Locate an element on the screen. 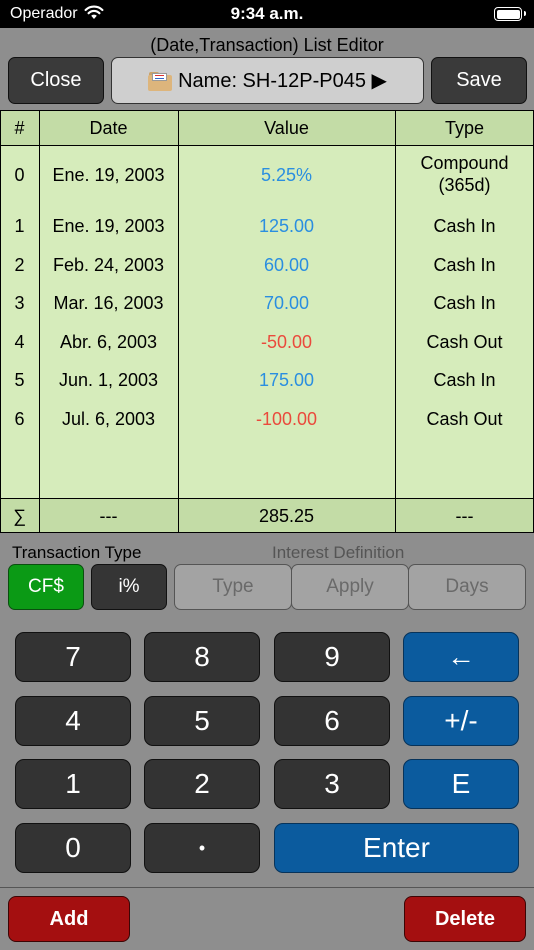  clock: 9:34 a.m. is located at coordinates (267, 13).